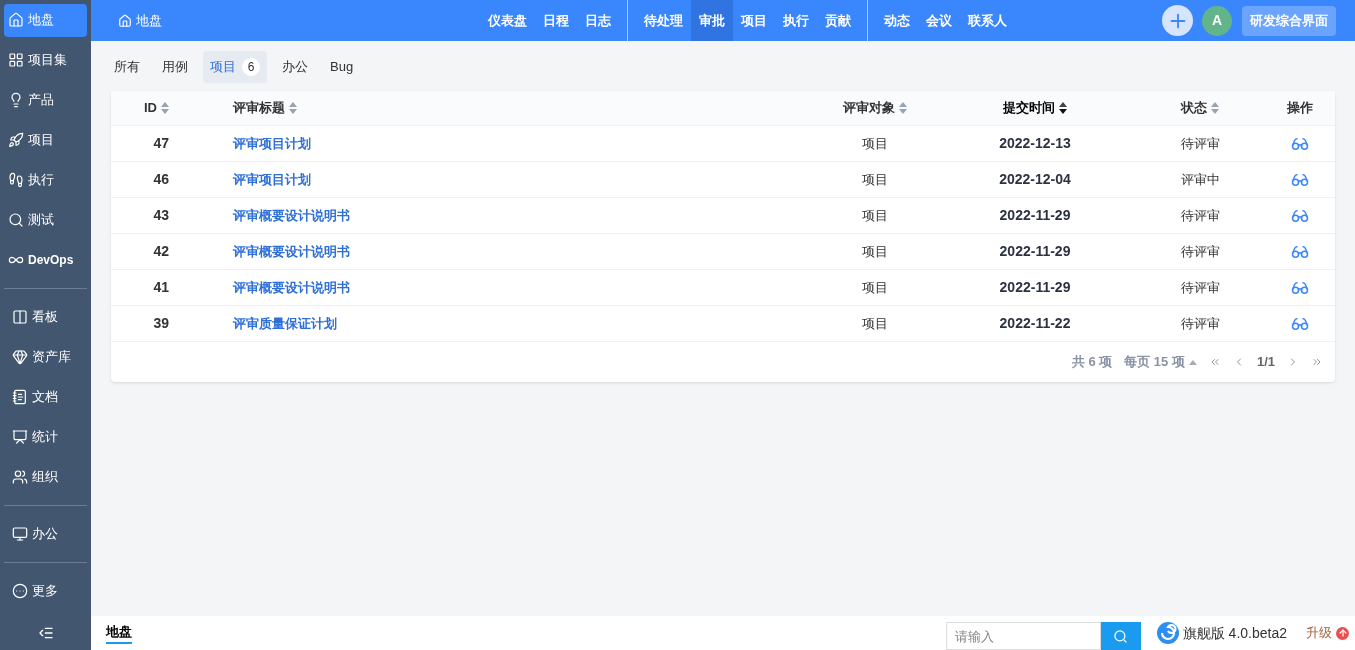 Image resolution: width=1355 pixels, height=650 pixels. I want to click on grid-icon, so click(16, 60).